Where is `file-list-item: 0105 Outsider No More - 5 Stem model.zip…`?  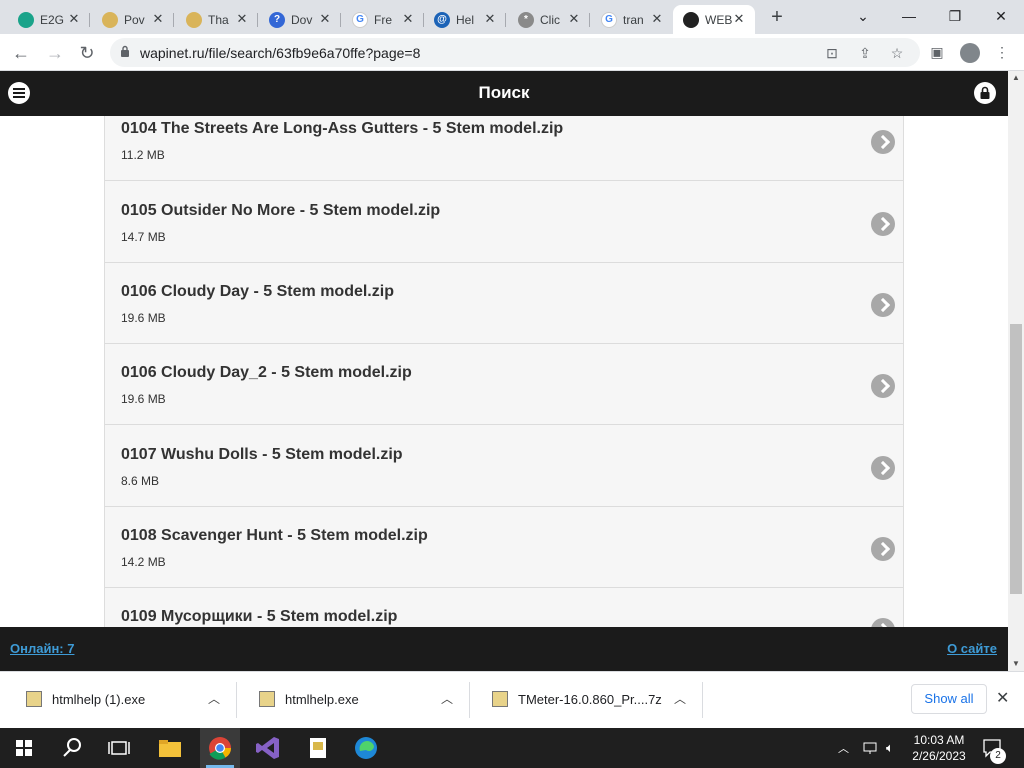 file-list-item: 0105 Outsider No More - 5 Stem model.zip… is located at coordinates (504, 222).